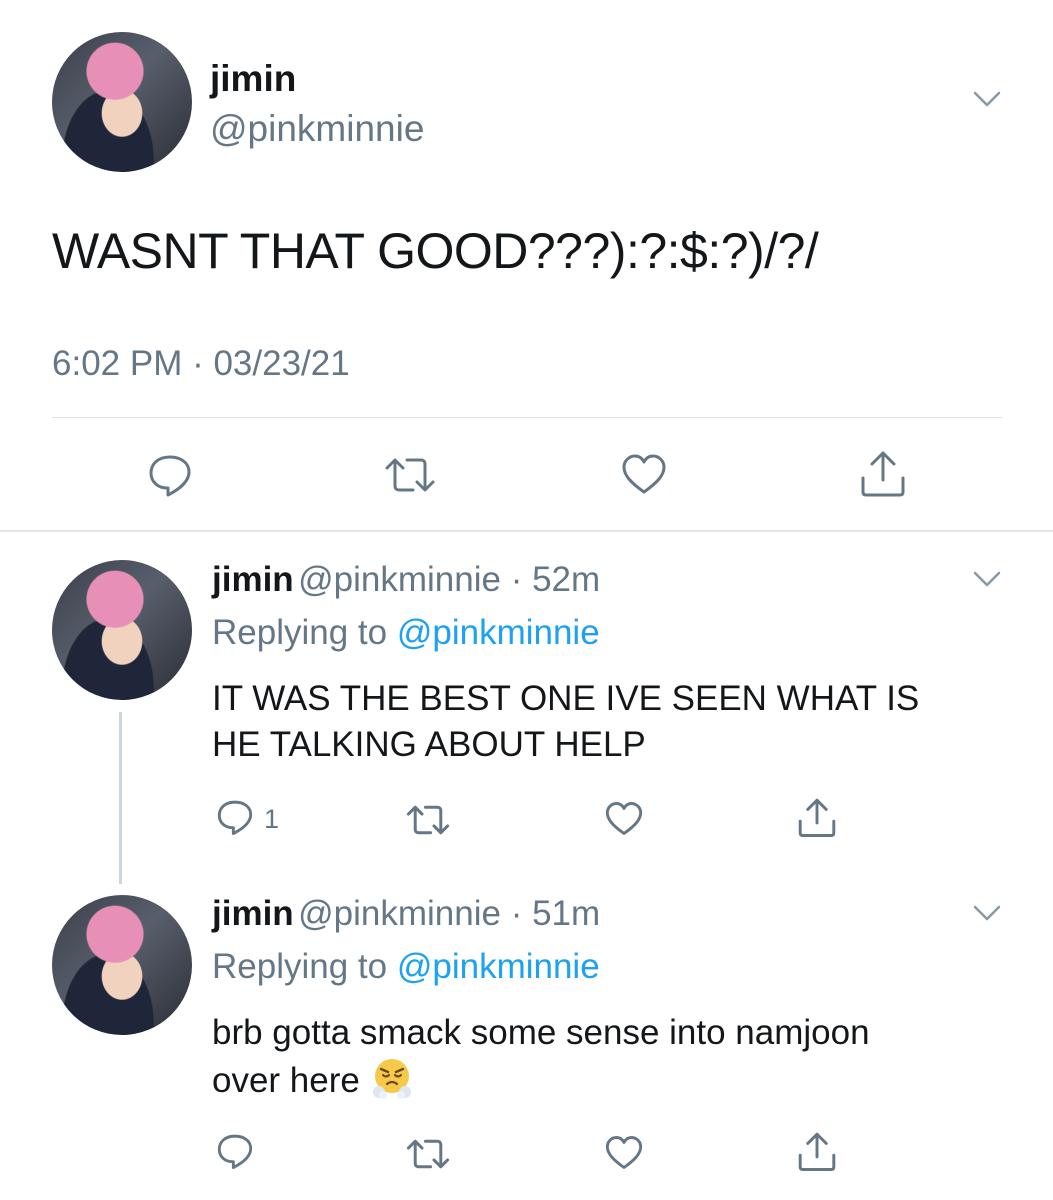  I want to click on reply-count: 1, so click(272, 819).